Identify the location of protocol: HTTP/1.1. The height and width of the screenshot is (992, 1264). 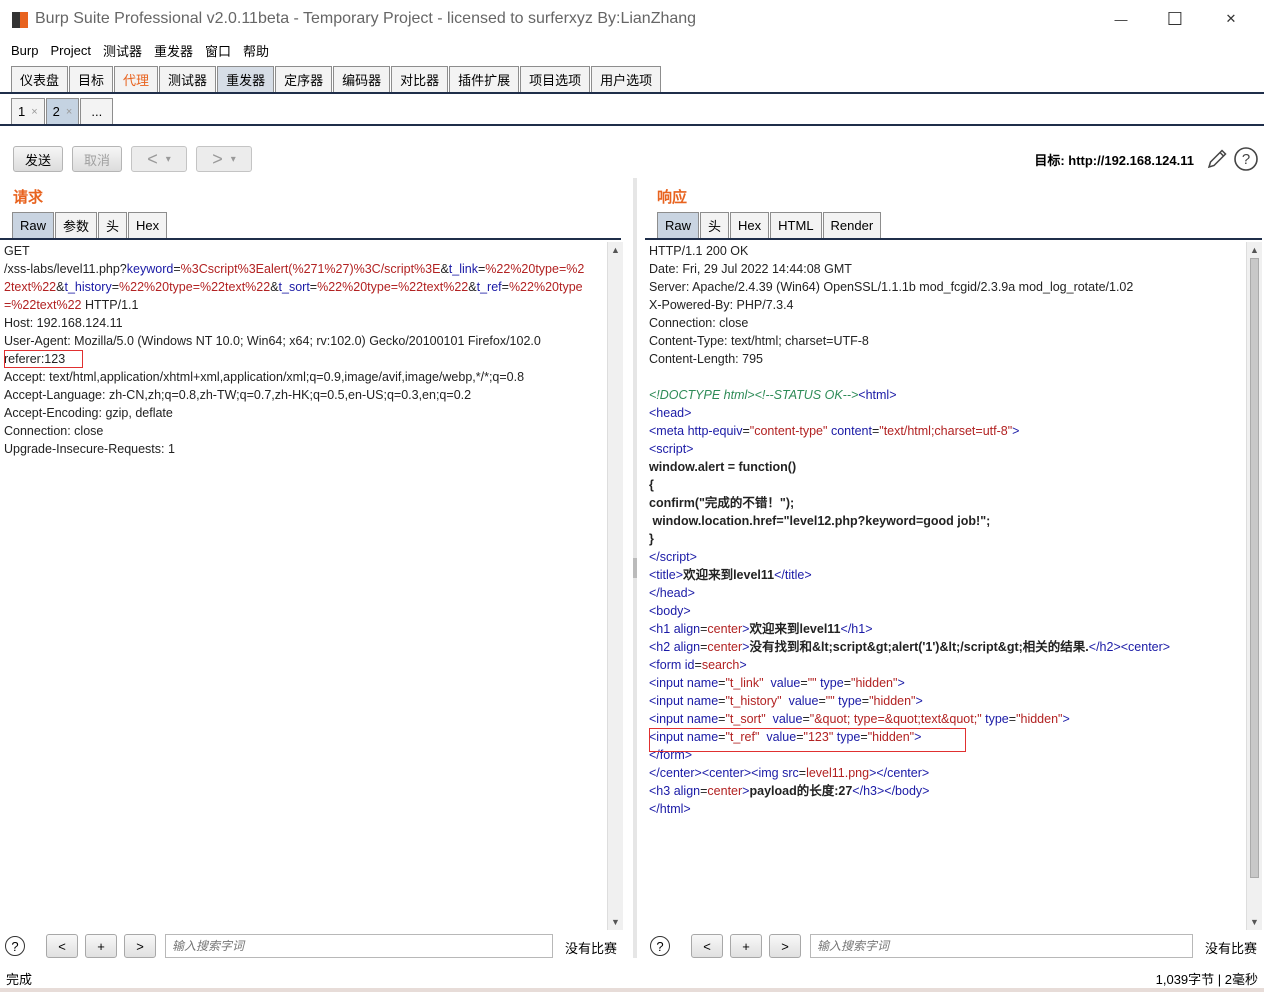
(110, 305).